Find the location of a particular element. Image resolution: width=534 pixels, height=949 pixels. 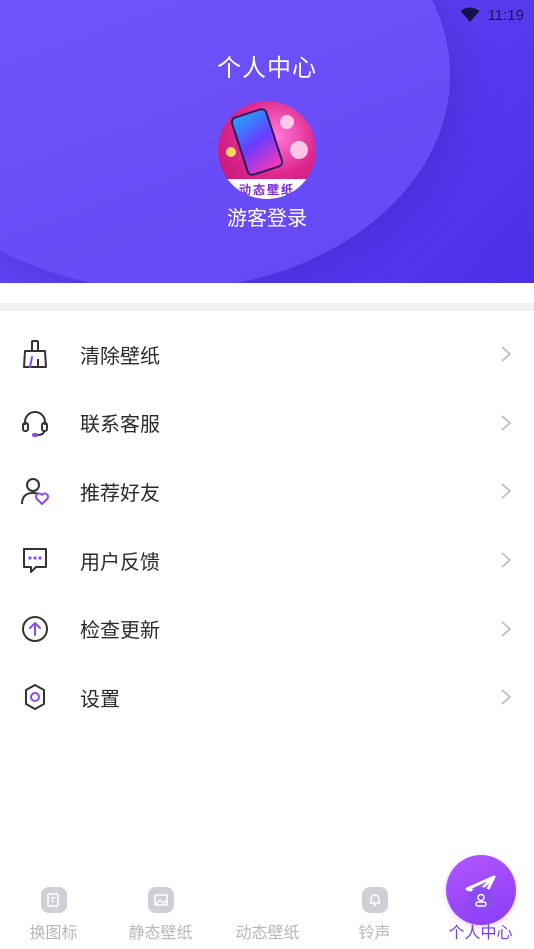

avatar: 动态壁纸 is located at coordinates (267, 150).